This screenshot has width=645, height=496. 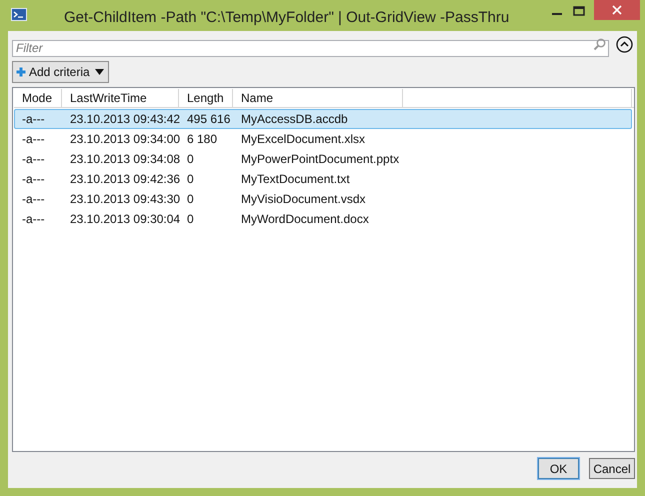 I want to click on search-icon, so click(x=599, y=44).